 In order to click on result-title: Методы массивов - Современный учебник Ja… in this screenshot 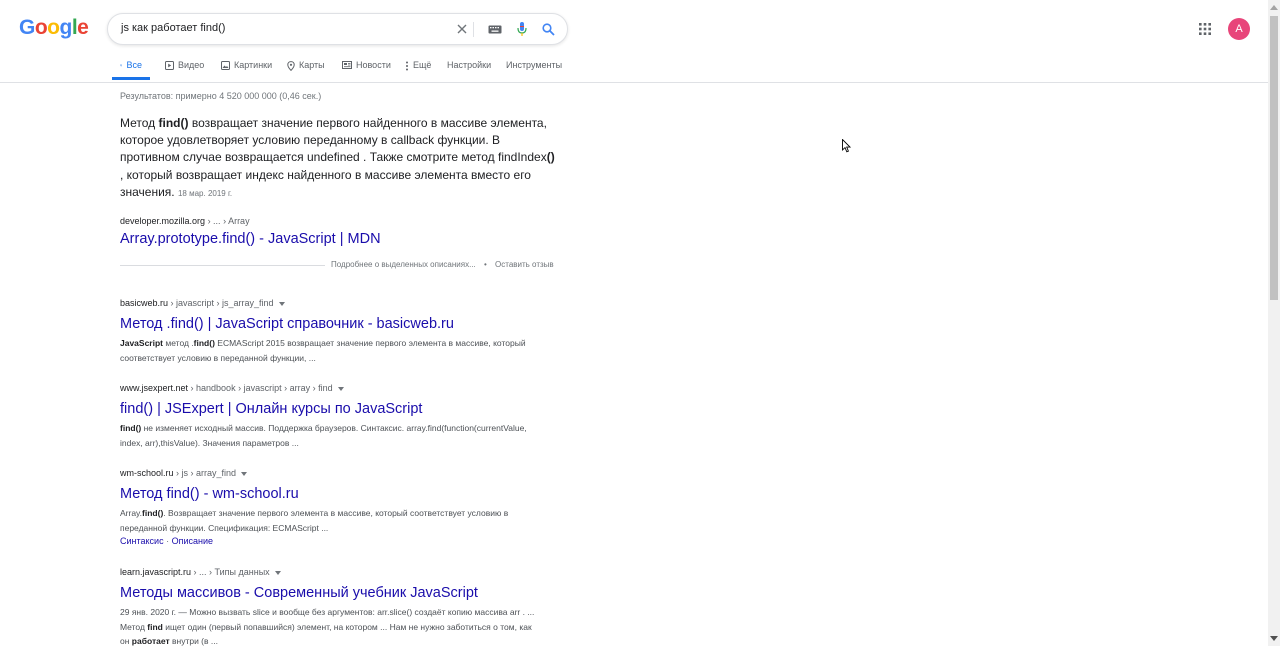, I will do `click(330, 593)`.